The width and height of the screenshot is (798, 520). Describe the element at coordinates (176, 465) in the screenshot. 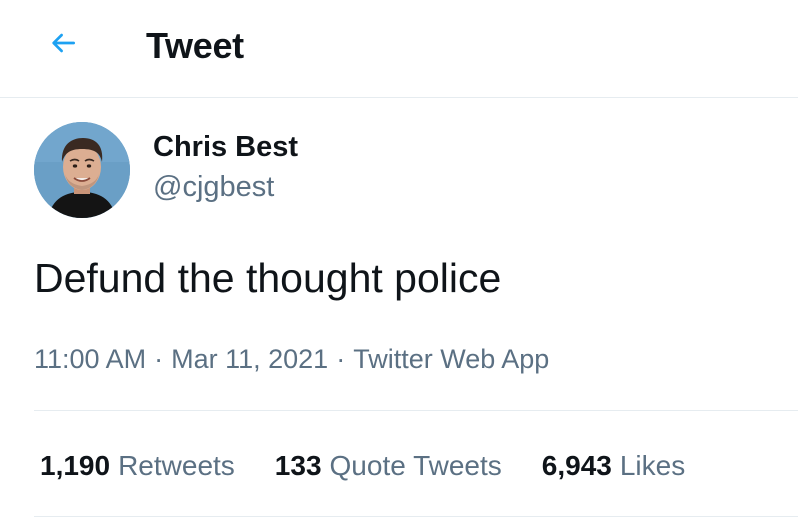

I see `retweets-label: Retweets` at that location.